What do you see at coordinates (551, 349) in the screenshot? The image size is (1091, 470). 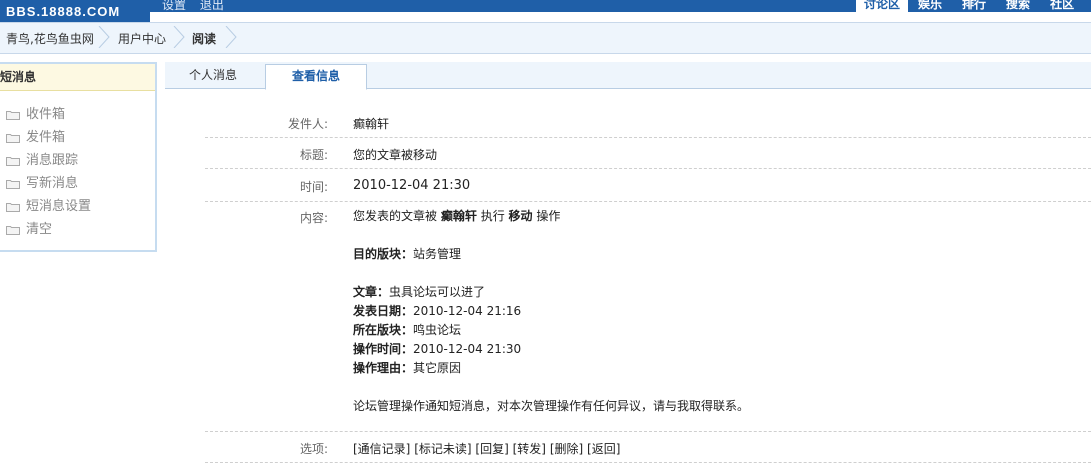 I see `body-line-optime: 操作时间：2010-12-04 21:30` at bounding box center [551, 349].